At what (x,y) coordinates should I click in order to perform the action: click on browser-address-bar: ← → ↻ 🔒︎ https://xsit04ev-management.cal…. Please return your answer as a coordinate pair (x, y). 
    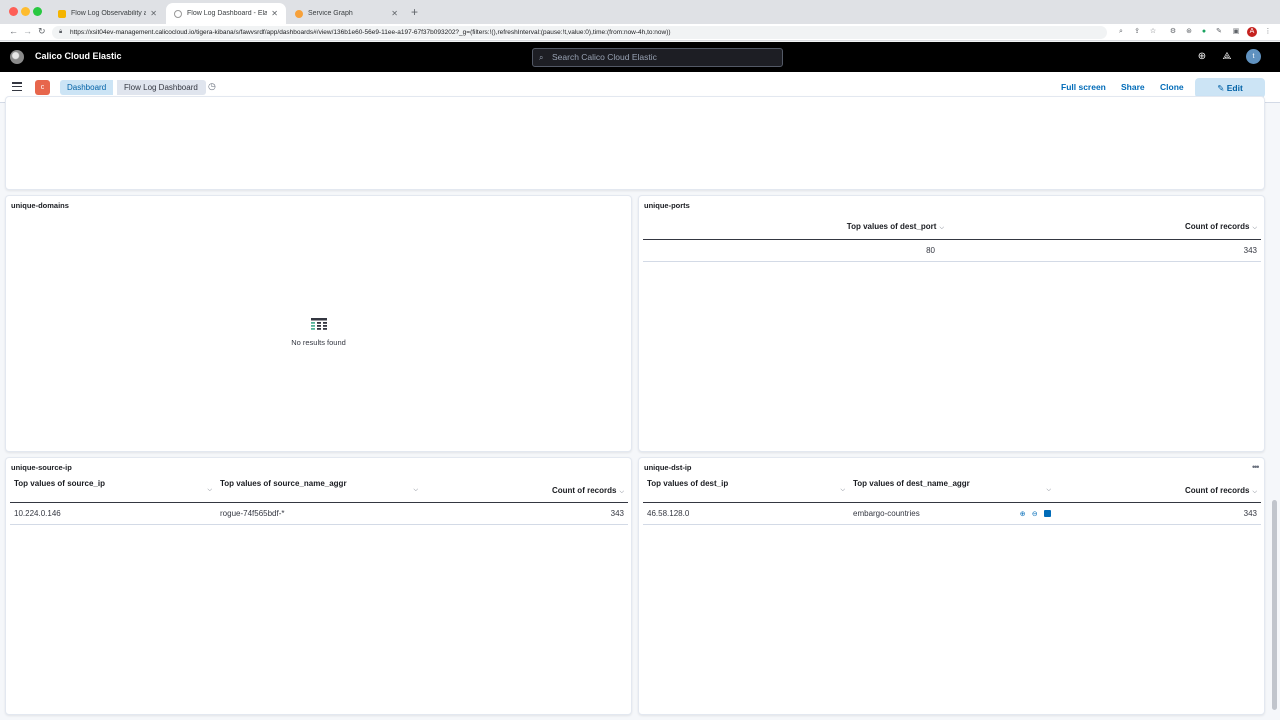
    Looking at the image, I should click on (640, 32).